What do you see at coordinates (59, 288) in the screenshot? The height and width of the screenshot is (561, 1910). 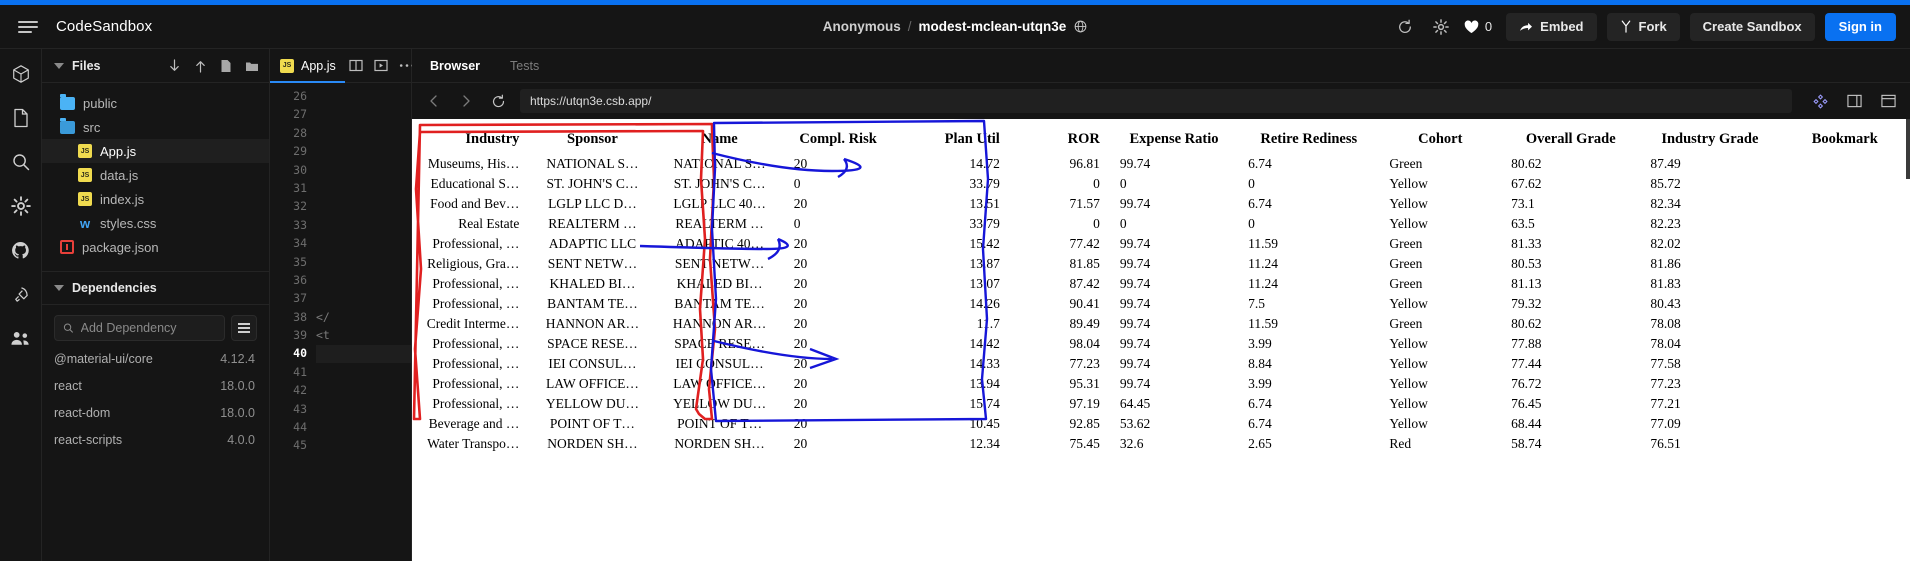 I see `dependencies-collapse-caret` at bounding box center [59, 288].